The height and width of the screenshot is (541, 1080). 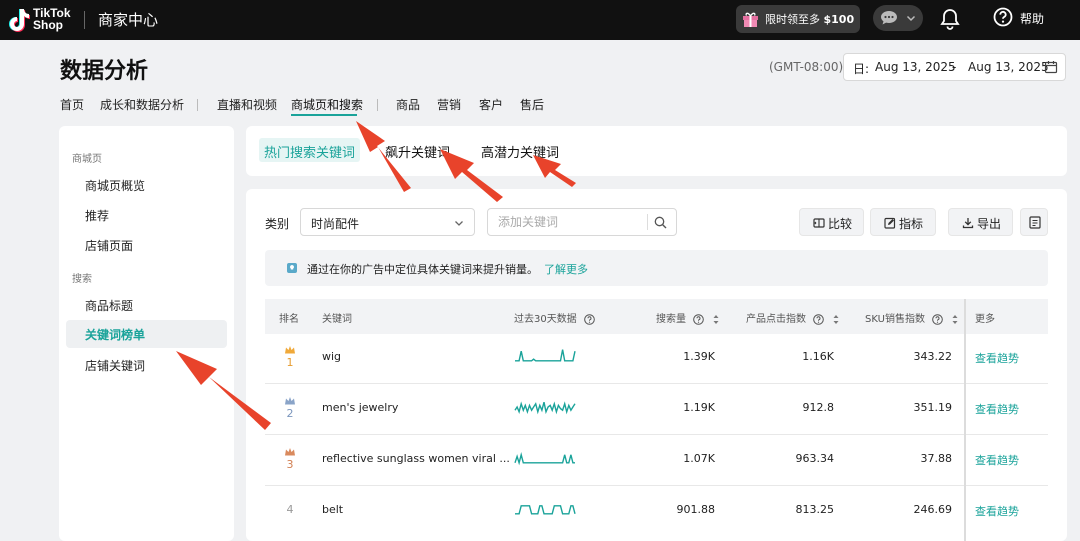 I want to click on brand-line-2: Shop, so click(x=48, y=25).